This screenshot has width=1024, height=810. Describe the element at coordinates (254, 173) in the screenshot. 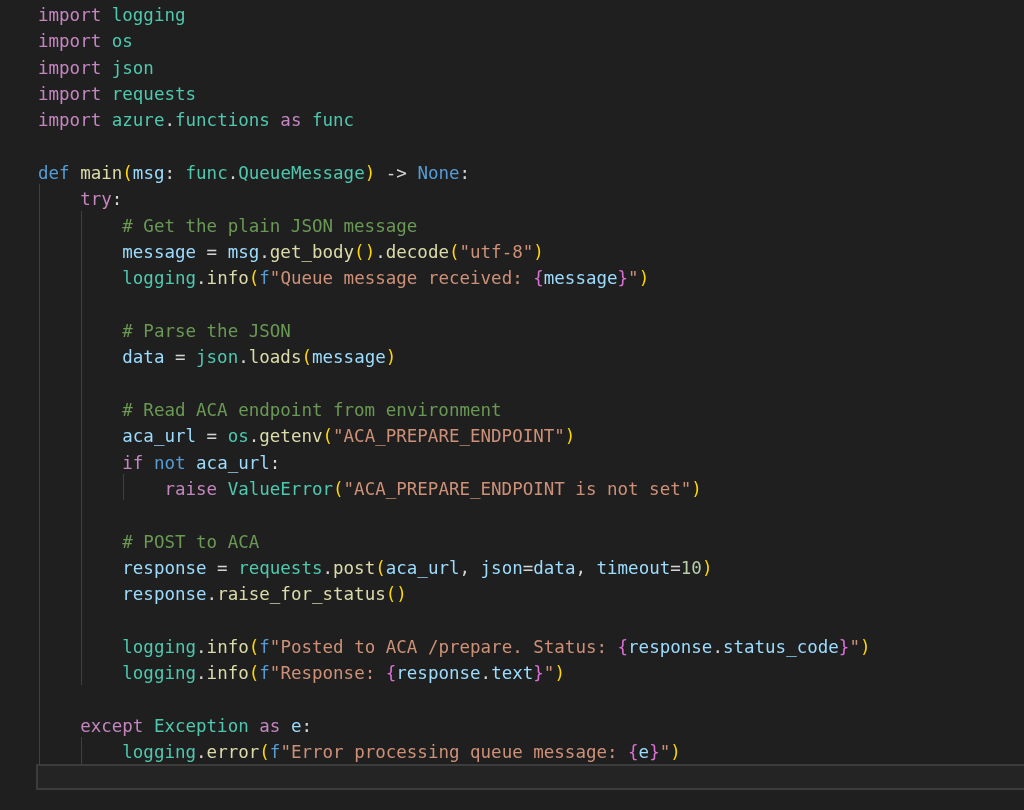

I see `code-line: def main(msg: func.QueueMessage) -> None:` at that location.